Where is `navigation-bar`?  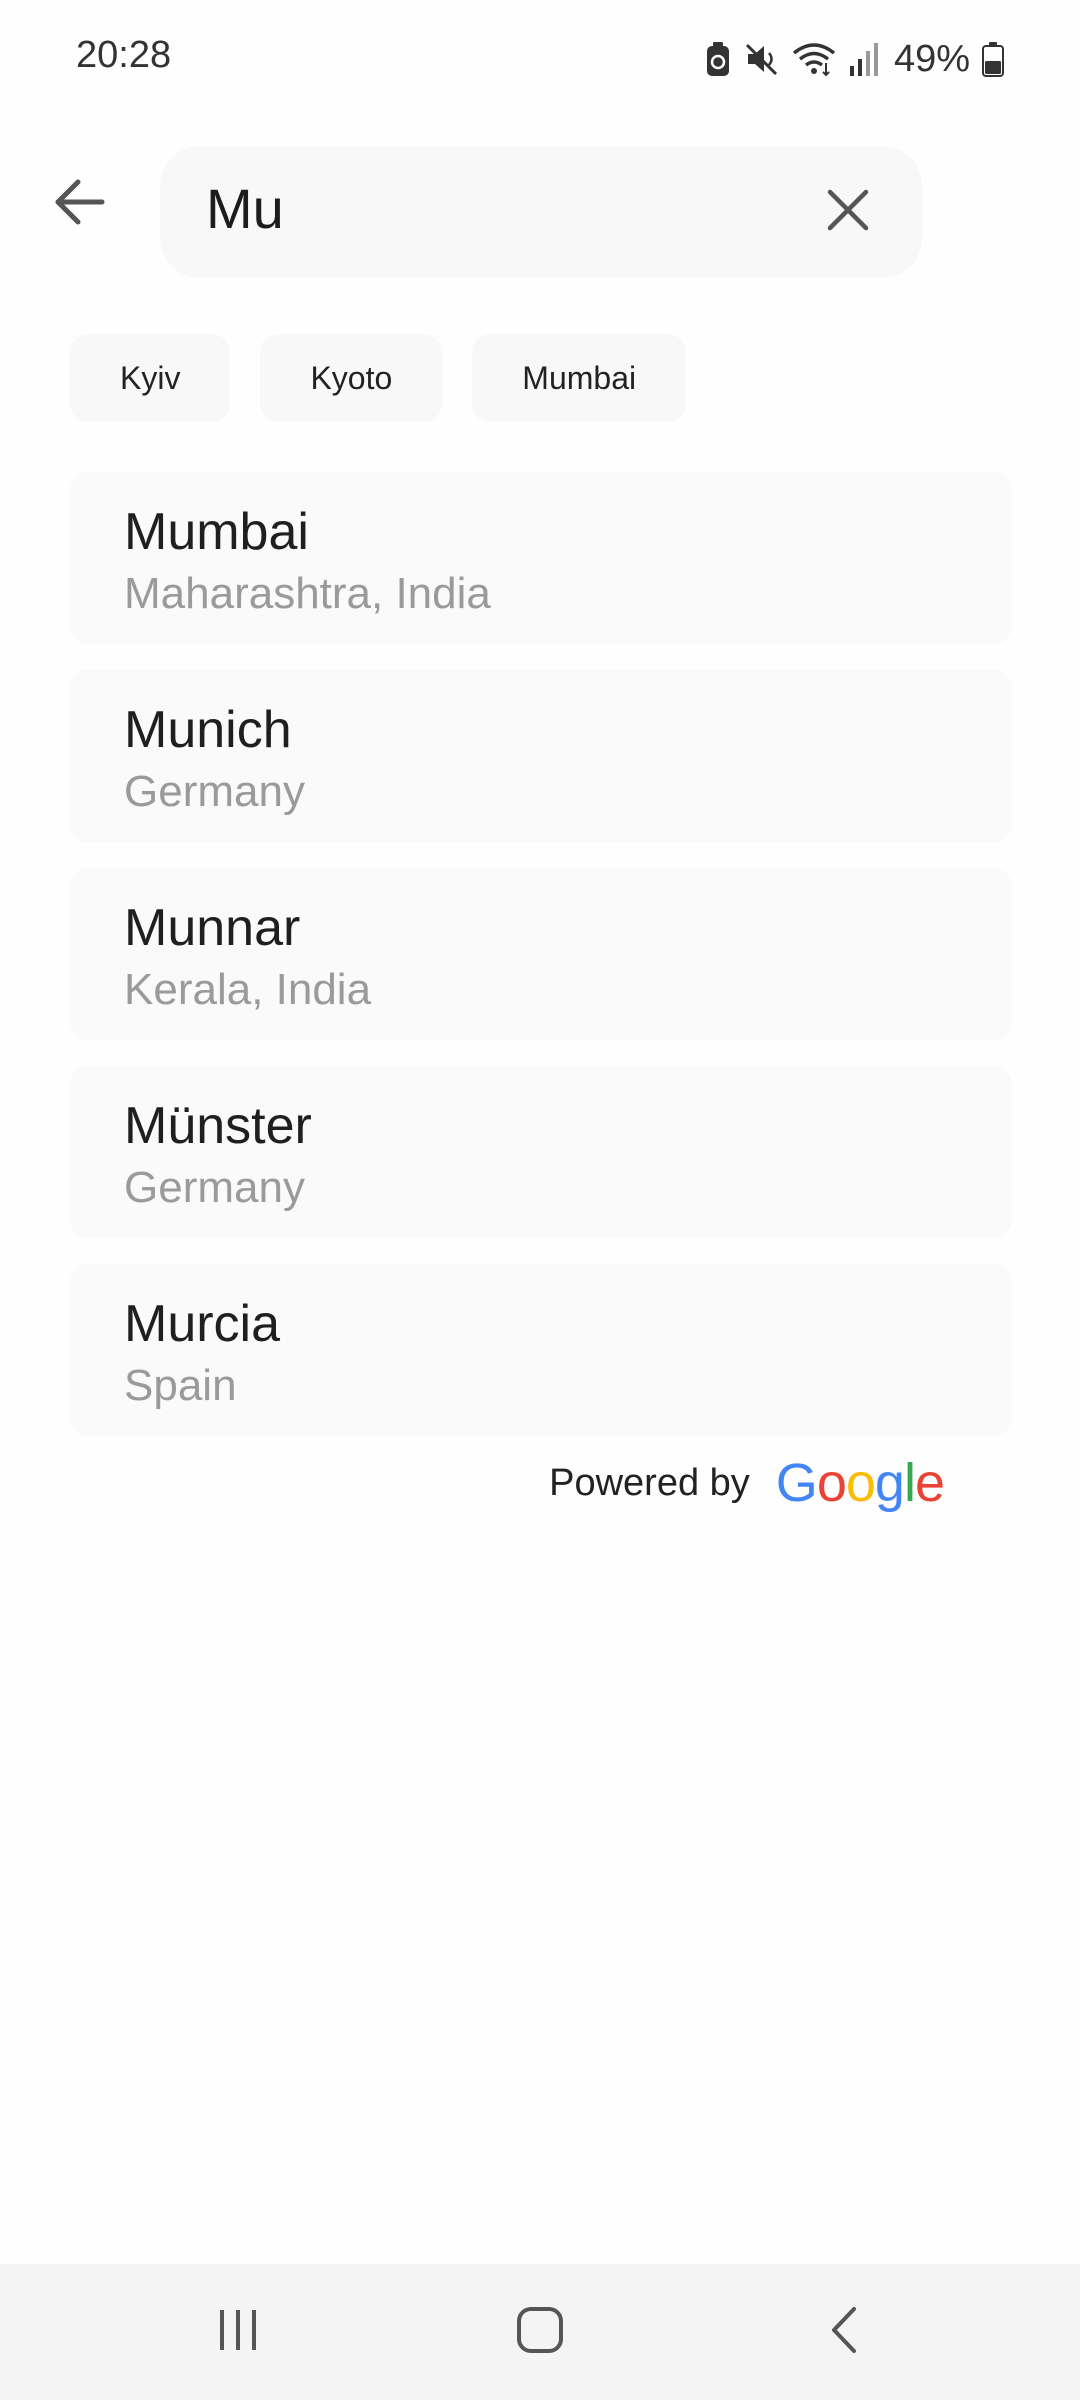 navigation-bar is located at coordinates (540, 2332).